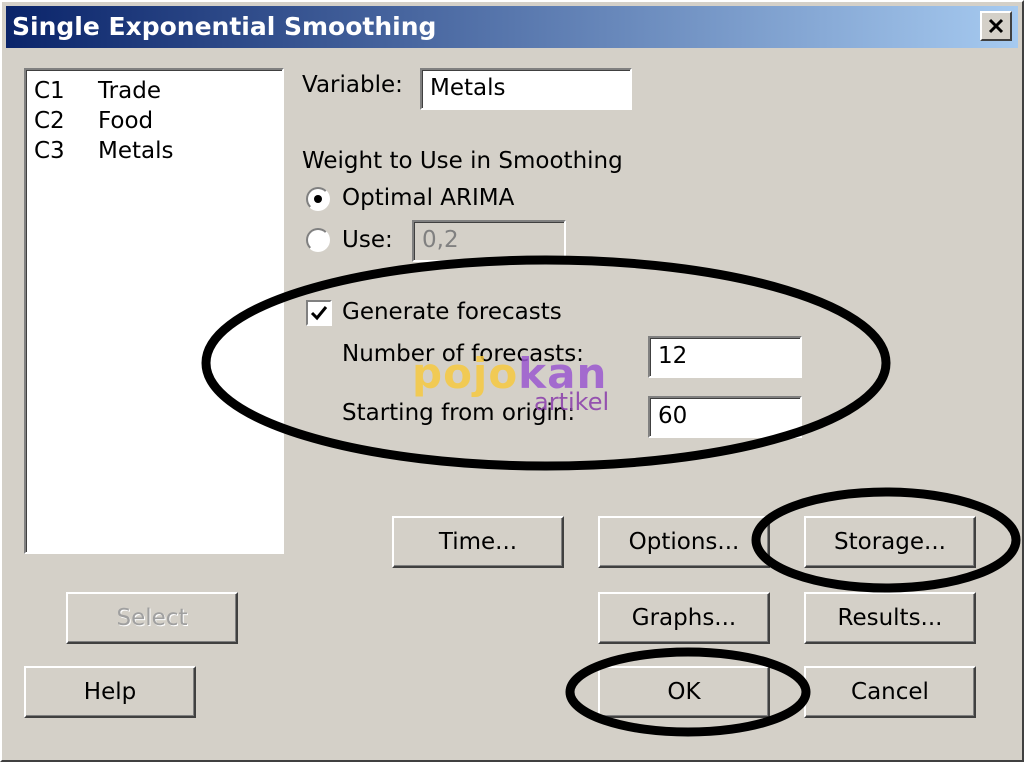 This screenshot has width=1024, height=762. Describe the element at coordinates (512, 27) in the screenshot. I see `title-bar: Single Exponential Smoothing` at that location.